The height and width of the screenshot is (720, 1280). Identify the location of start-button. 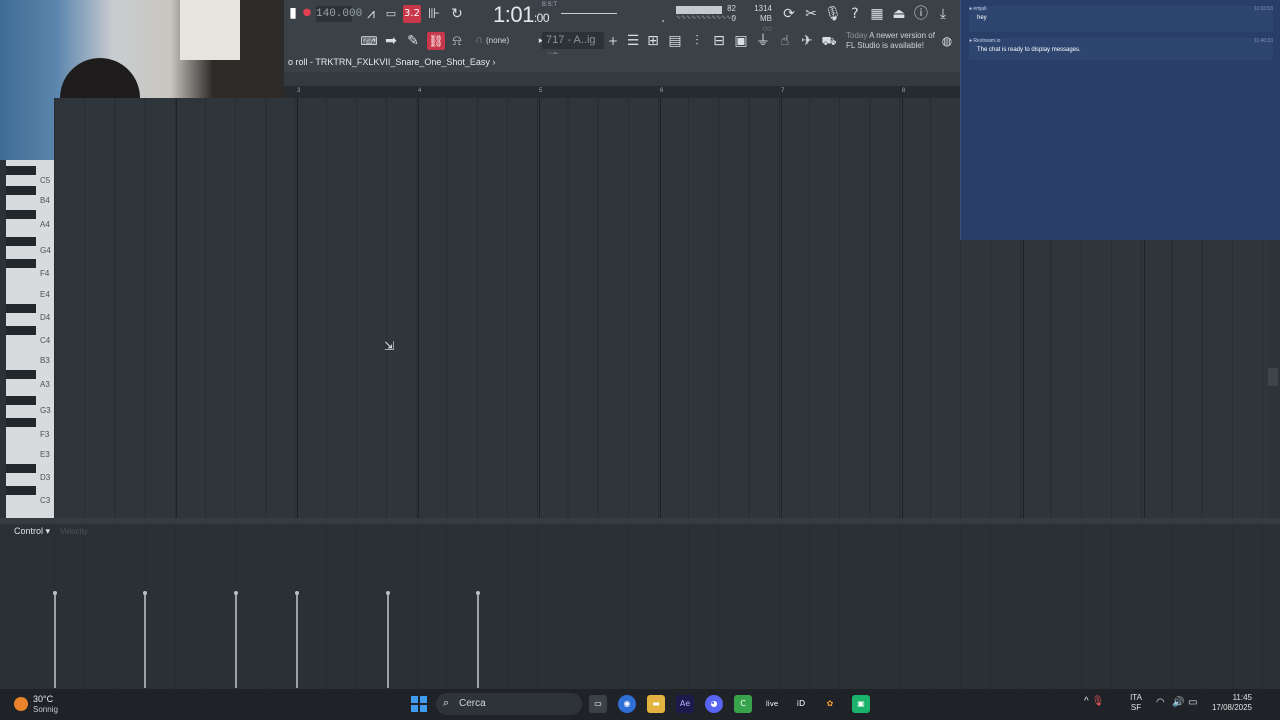
(419, 704).